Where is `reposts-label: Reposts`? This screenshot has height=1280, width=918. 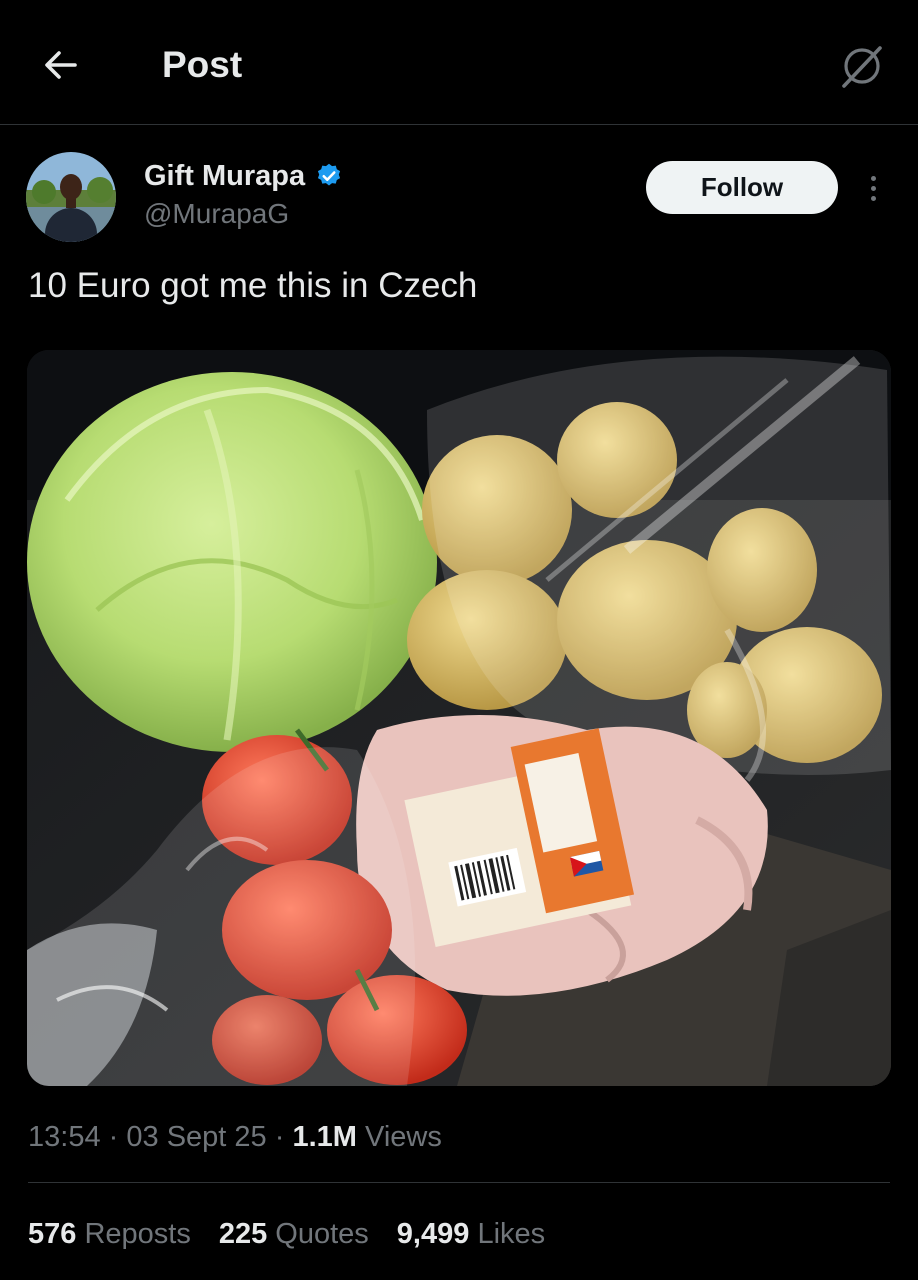 reposts-label: Reposts is located at coordinates (137, 1234).